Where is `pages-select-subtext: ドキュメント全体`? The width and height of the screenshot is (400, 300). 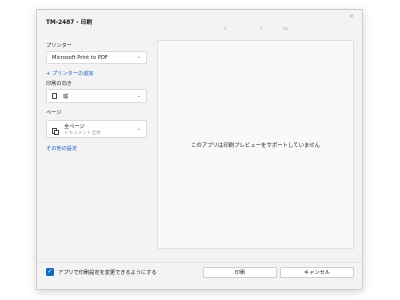 pages-select-subtext: ドキュメント全体 is located at coordinates (82, 133).